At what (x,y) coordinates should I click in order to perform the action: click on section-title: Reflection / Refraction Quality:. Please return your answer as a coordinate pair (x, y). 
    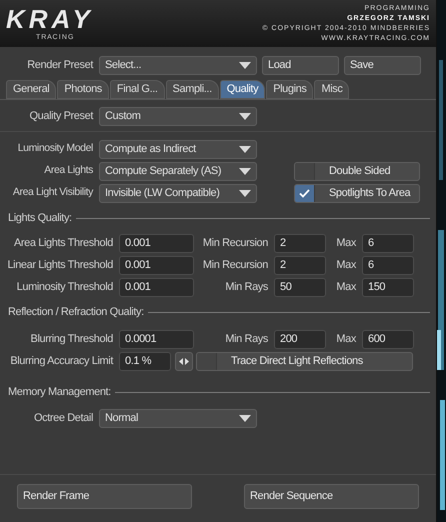
    Looking at the image, I should click on (76, 312).